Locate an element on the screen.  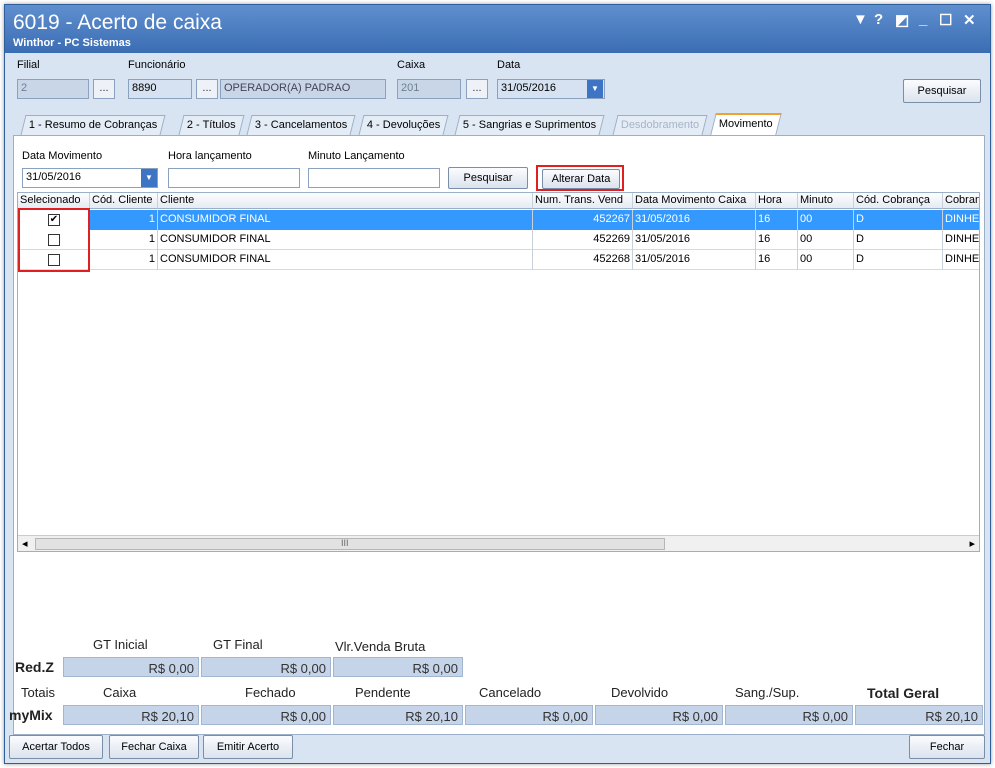
total-geral-value: R$ 20,10 is located at coordinates (919, 715).